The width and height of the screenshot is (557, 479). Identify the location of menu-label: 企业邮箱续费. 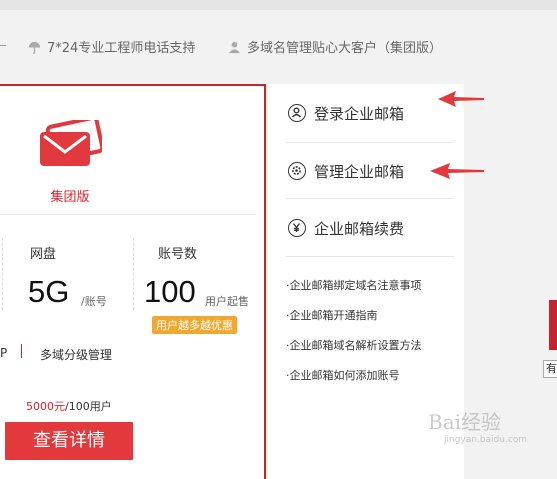
(359, 229).